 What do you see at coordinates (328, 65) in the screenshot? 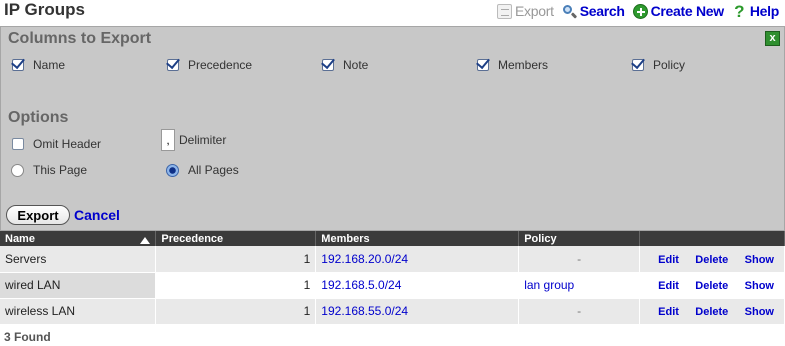
I see `note-checkbox` at bounding box center [328, 65].